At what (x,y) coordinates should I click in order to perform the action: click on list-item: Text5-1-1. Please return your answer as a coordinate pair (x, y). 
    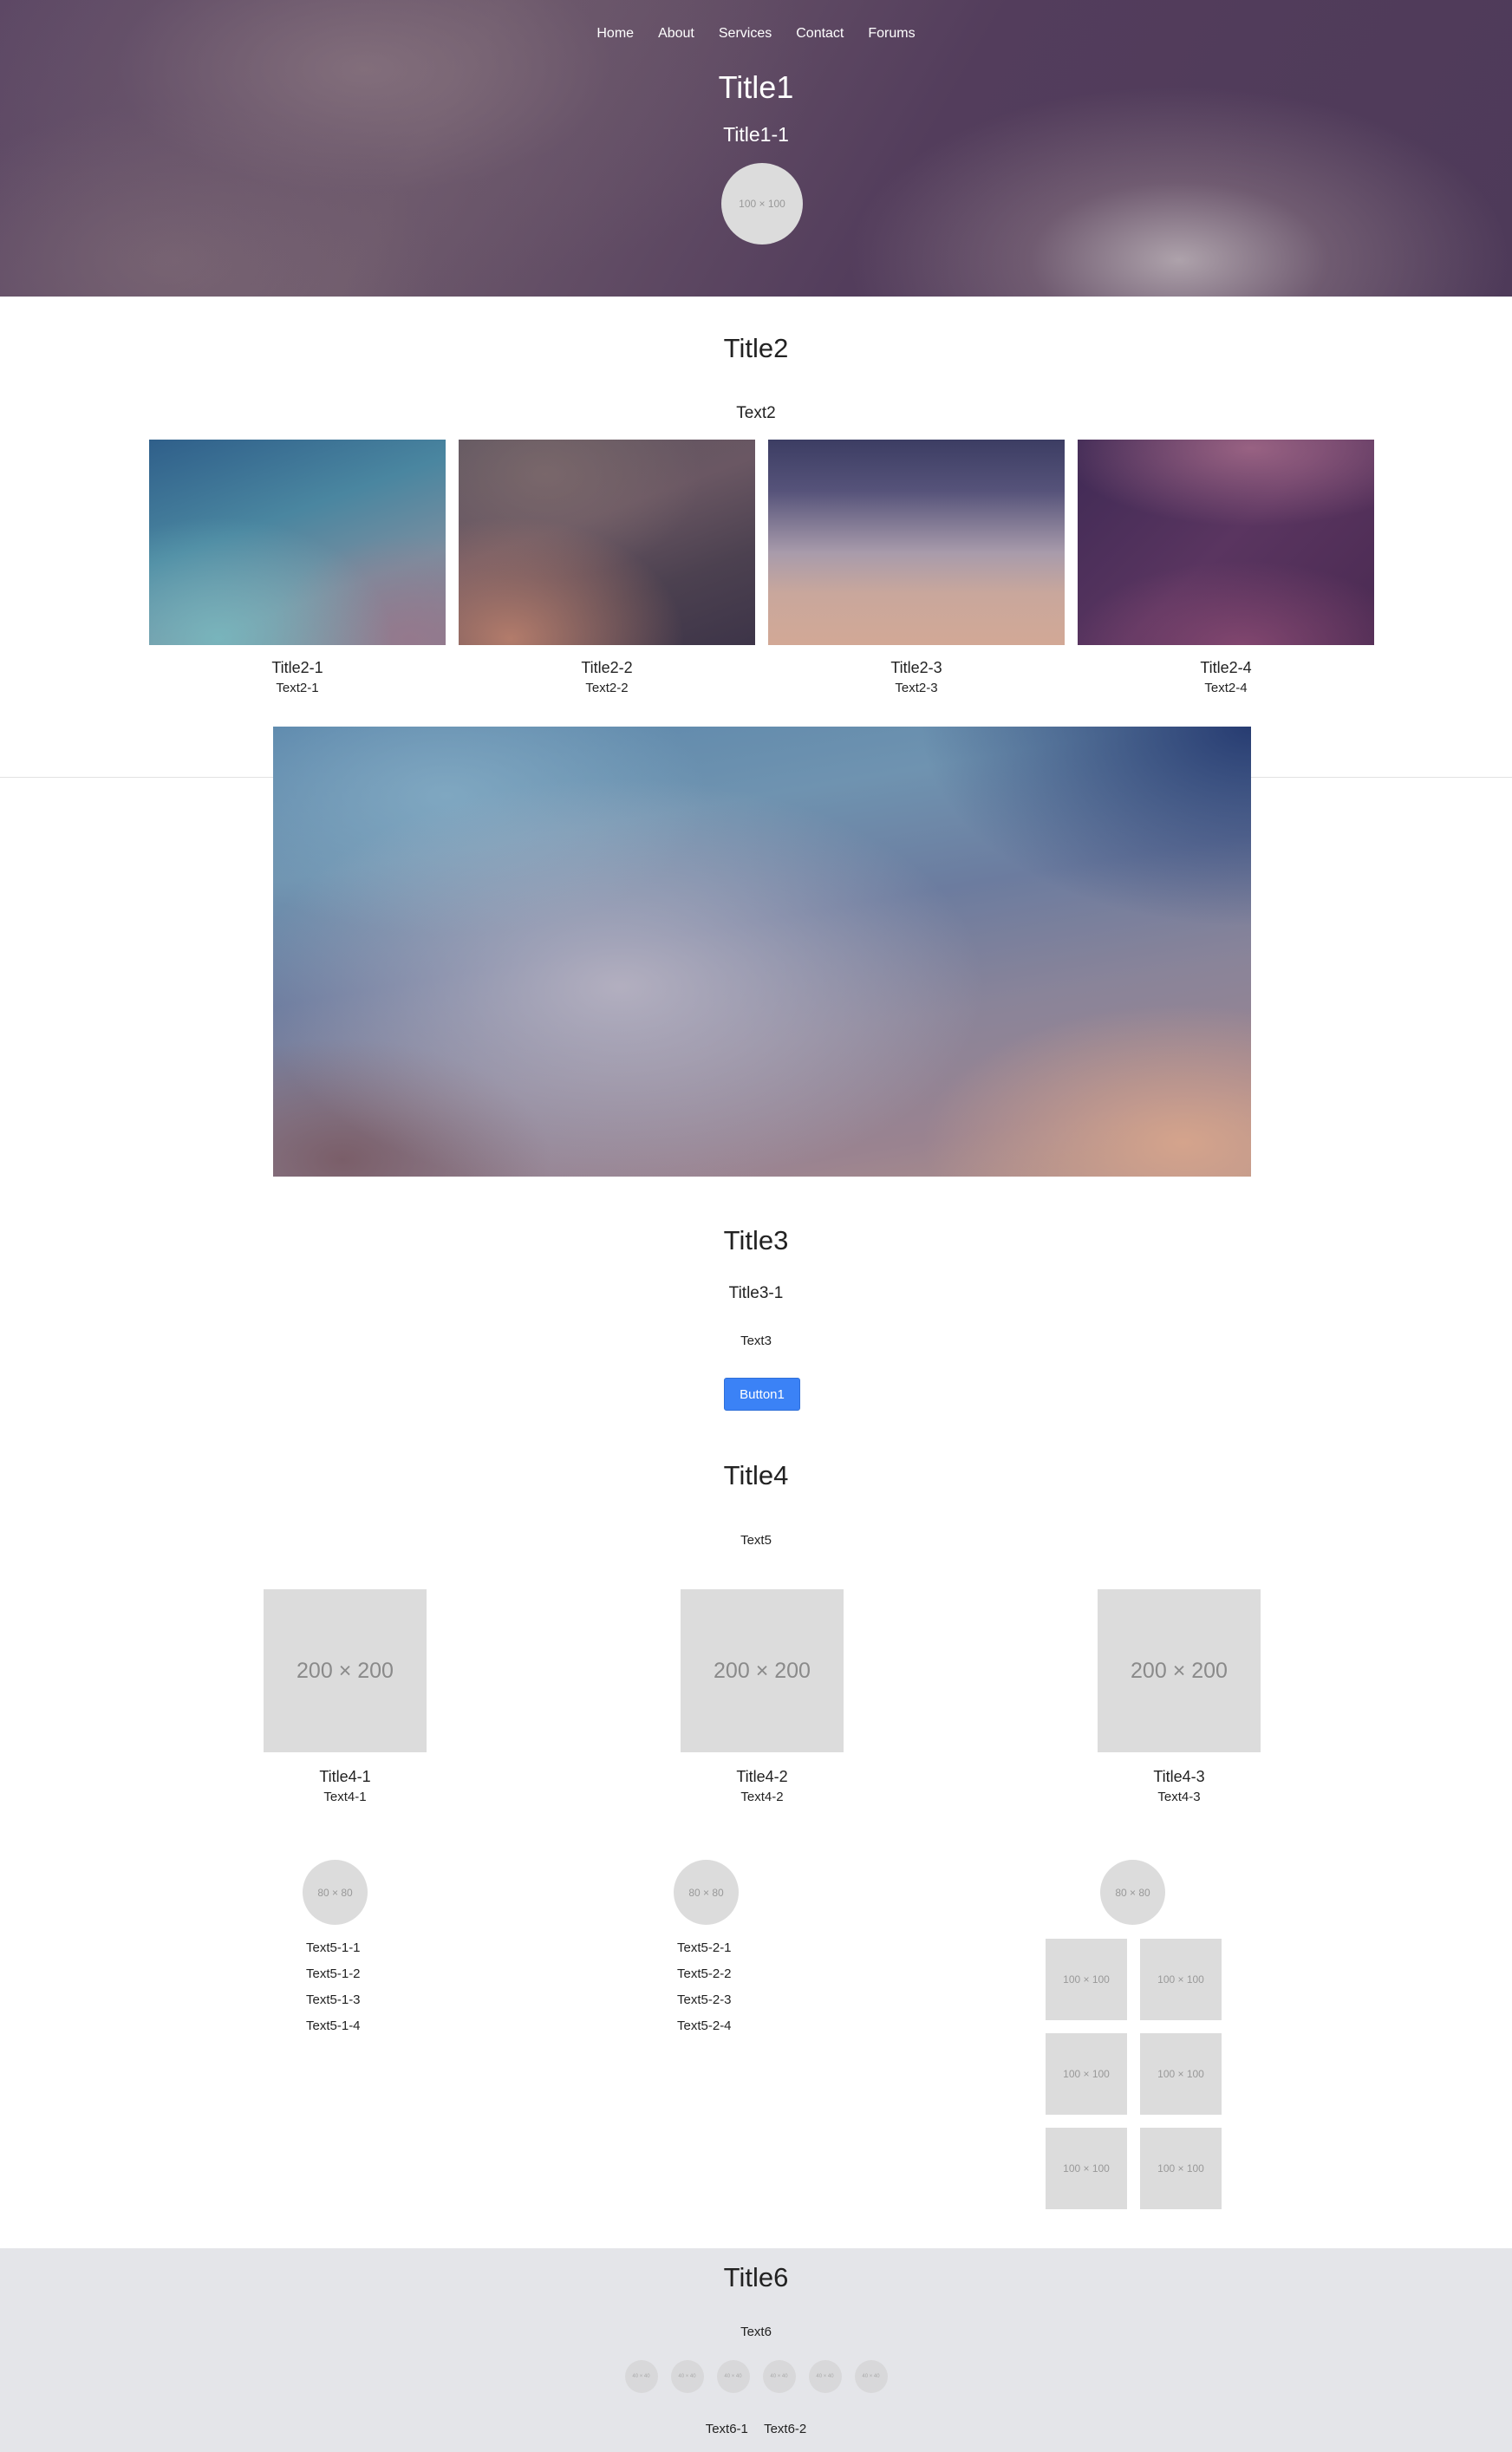
    Looking at the image, I should click on (333, 1953).